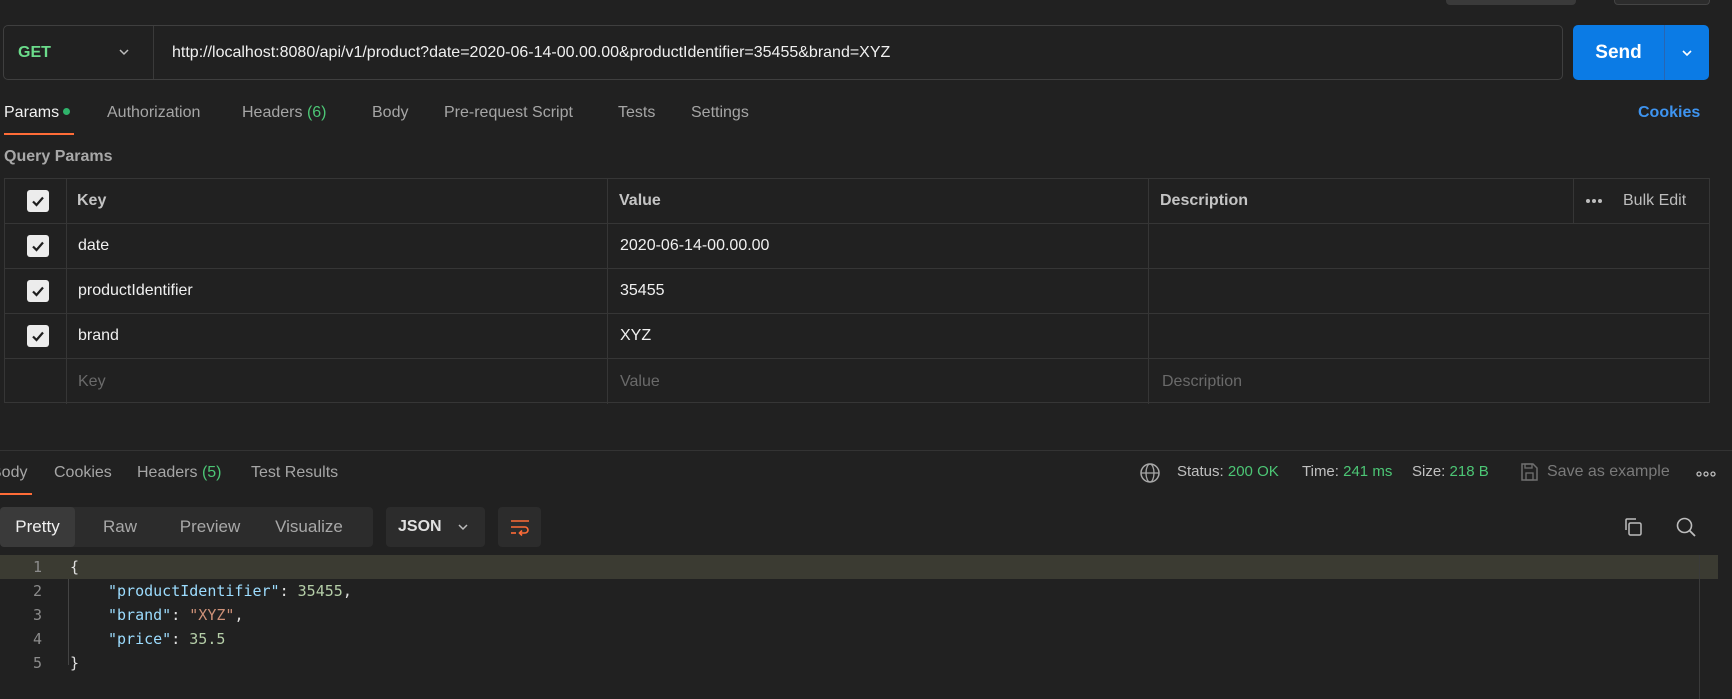 The width and height of the screenshot is (1732, 699). I want to click on code-text: }, so click(75, 663).